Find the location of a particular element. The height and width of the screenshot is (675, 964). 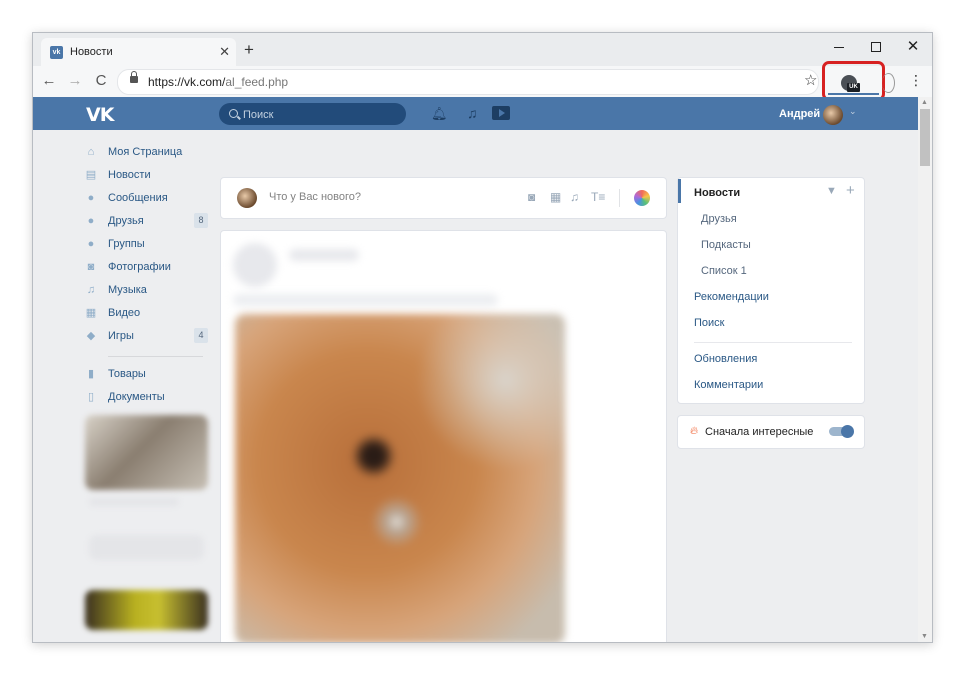

composer-divider is located at coordinates (619, 198).